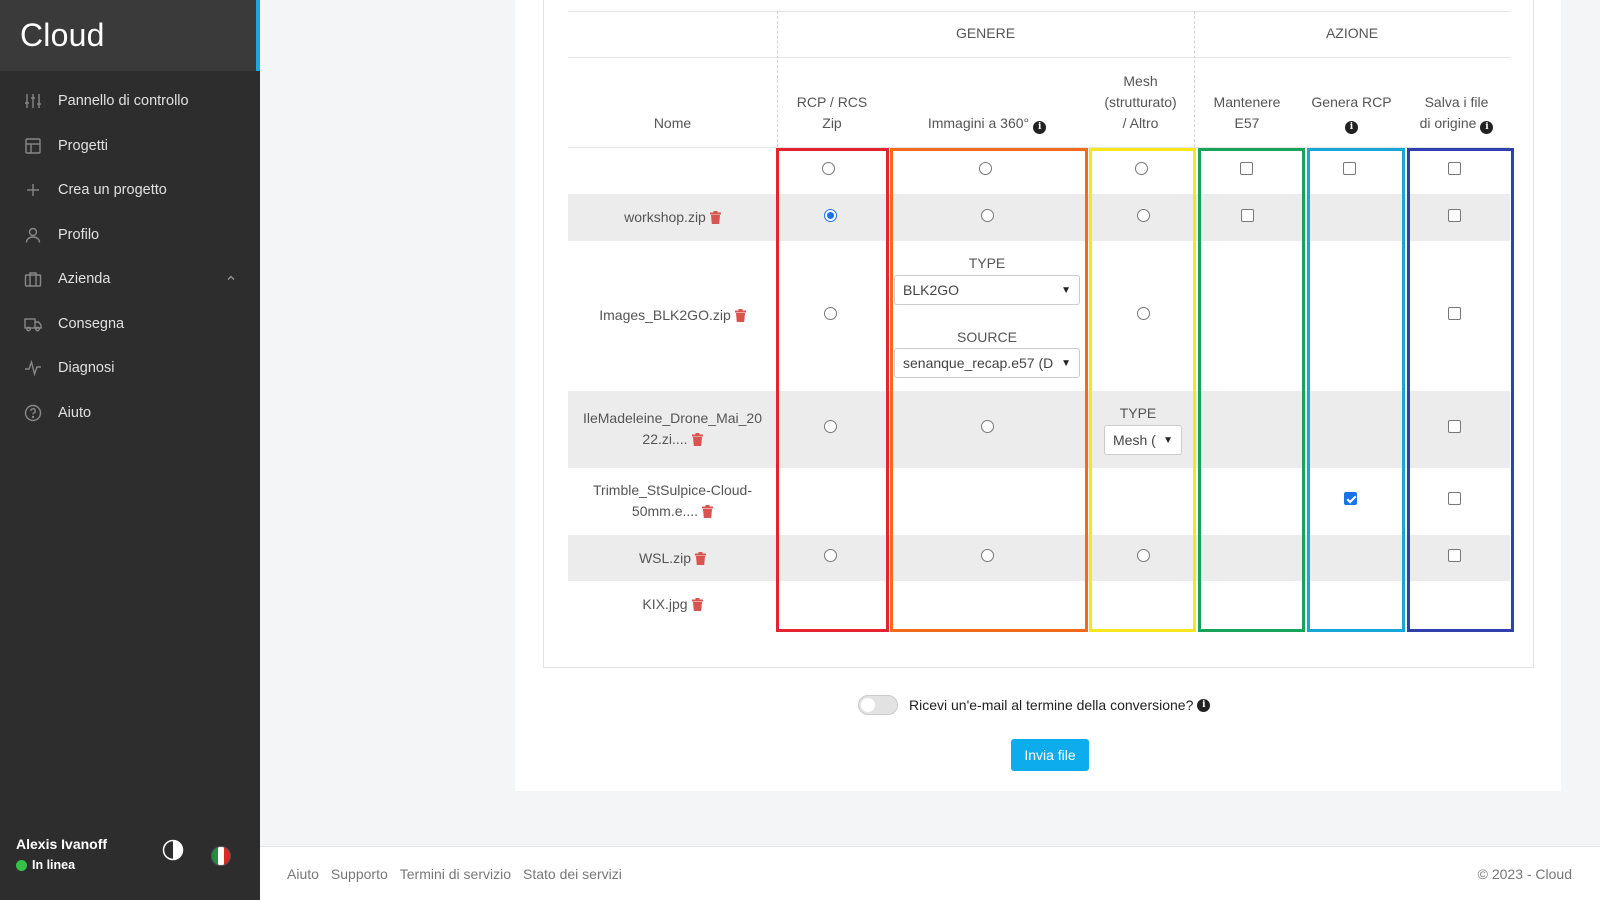 The height and width of the screenshot is (900, 1600). What do you see at coordinates (61, 854) in the screenshot?
I see `user-panel: Alexis Ivanoff In linea` at bounding box center [61, 854].